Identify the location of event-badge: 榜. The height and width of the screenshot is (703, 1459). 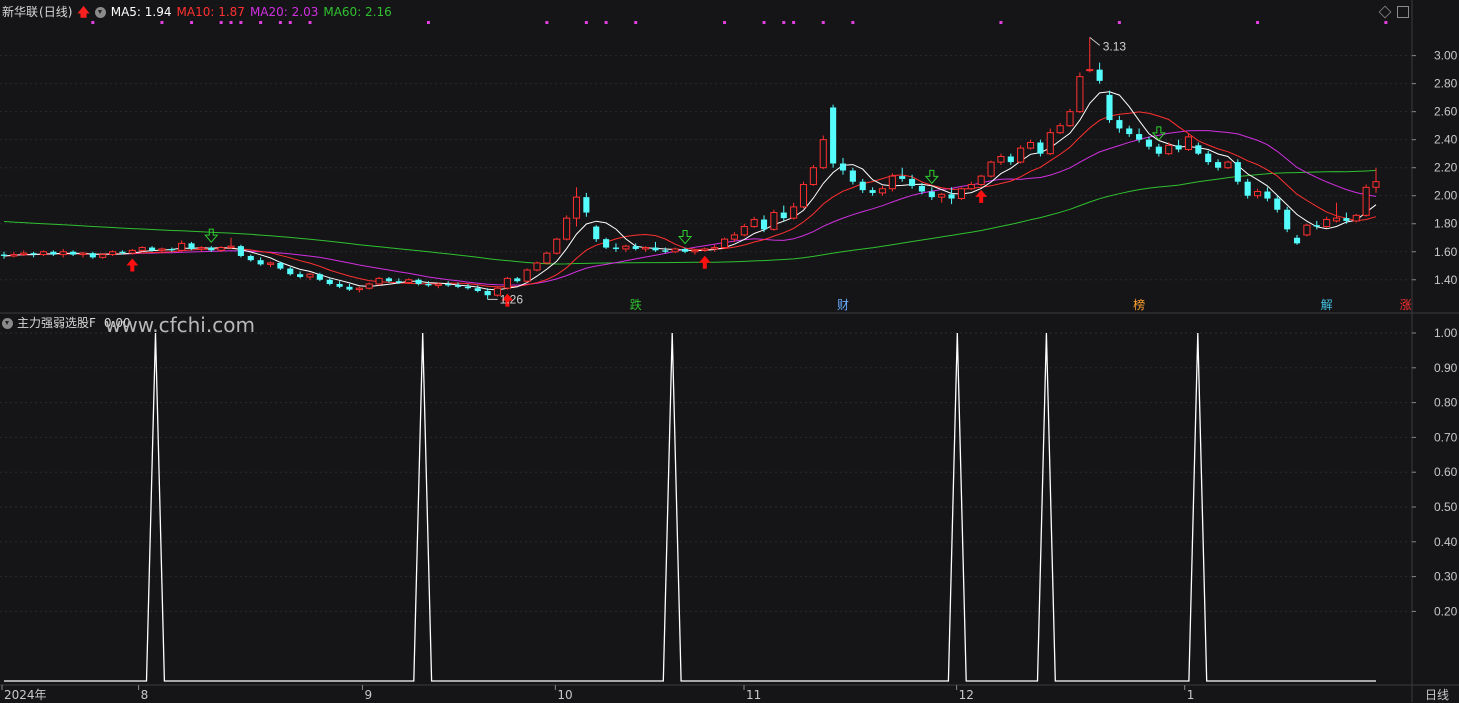
(1139, 304).